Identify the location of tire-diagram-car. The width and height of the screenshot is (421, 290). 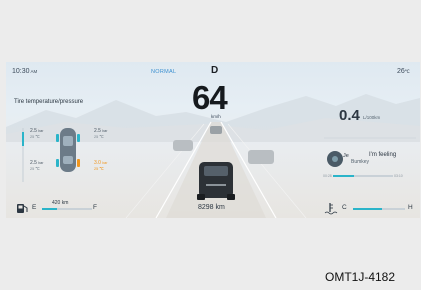
(68, 150).